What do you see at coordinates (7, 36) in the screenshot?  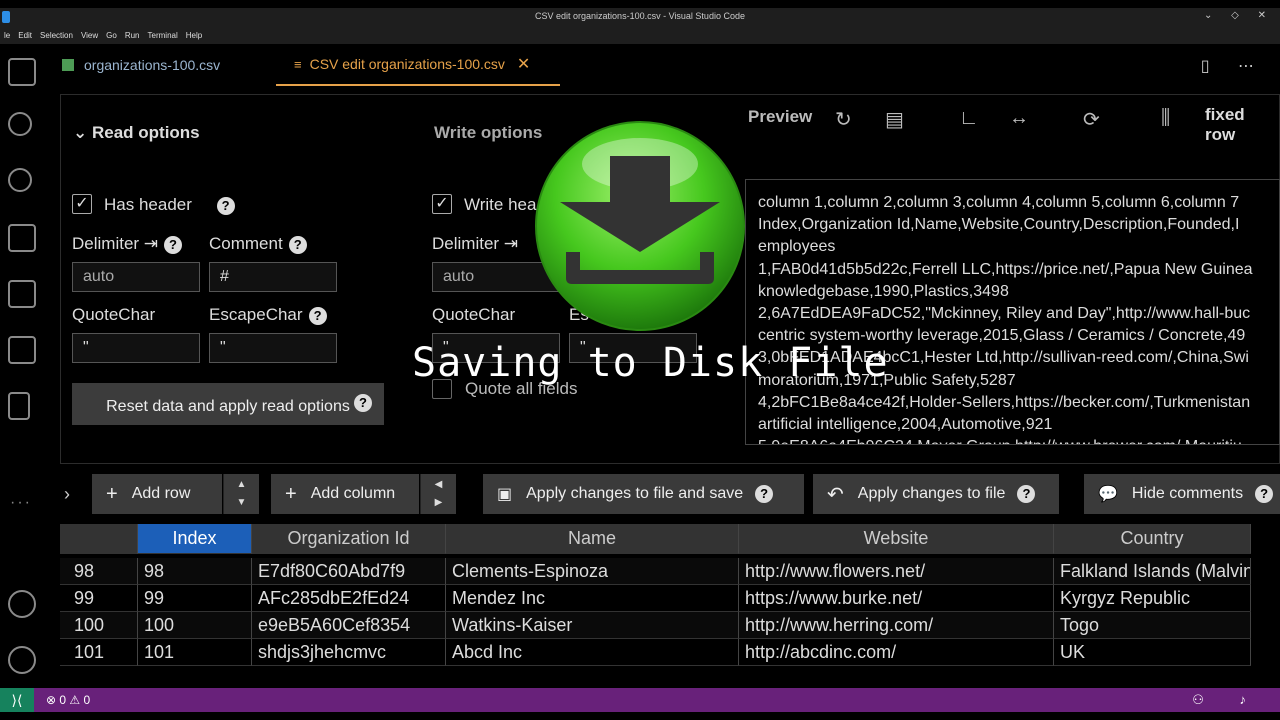 I see `menu-file: le` at bounding box center [7, 36].